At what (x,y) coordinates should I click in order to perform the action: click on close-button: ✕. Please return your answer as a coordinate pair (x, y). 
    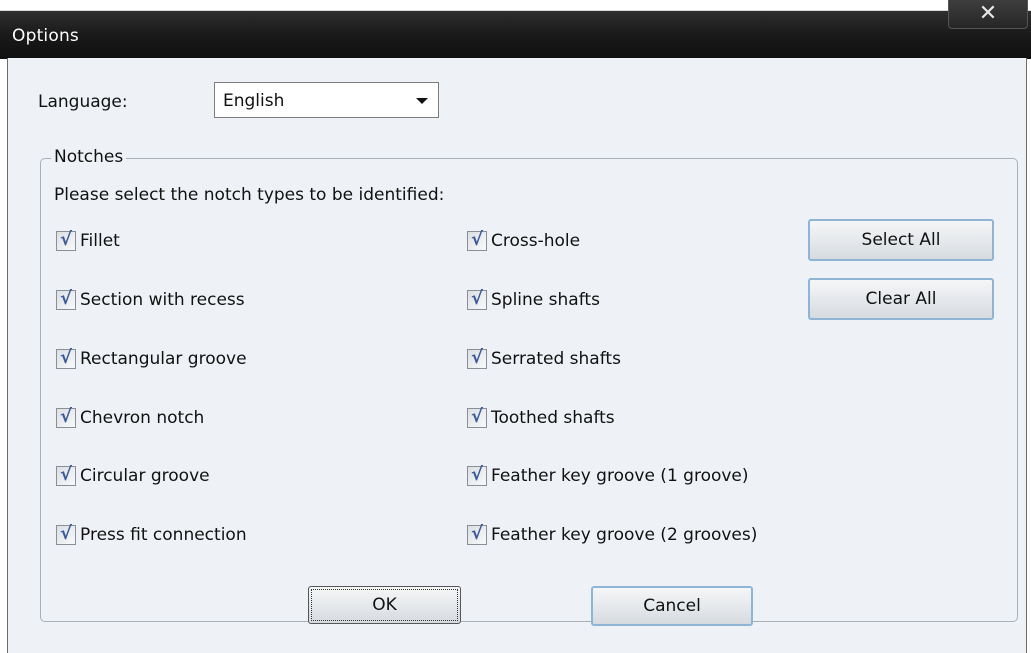
    Looking at the image, I should click on (988, 14).